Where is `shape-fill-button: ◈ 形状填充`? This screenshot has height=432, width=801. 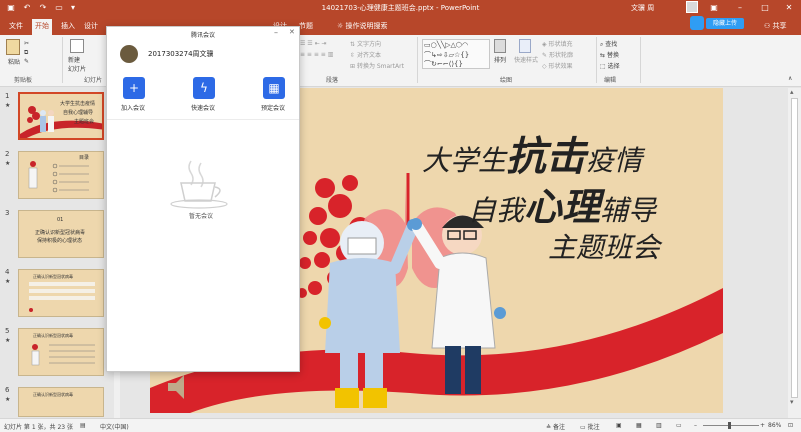
shape-fill-button: ◈ 形状填充 is located at coordinates (557, 43).